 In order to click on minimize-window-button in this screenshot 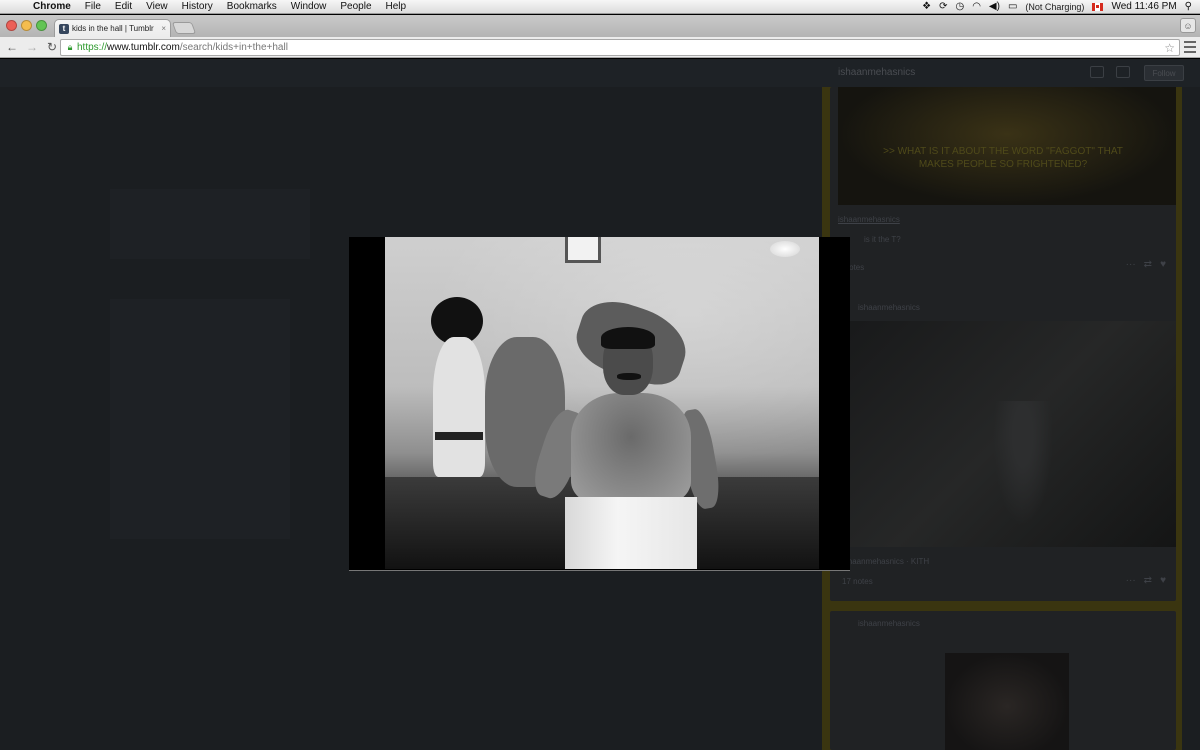, I will do `click(26, 25)`.